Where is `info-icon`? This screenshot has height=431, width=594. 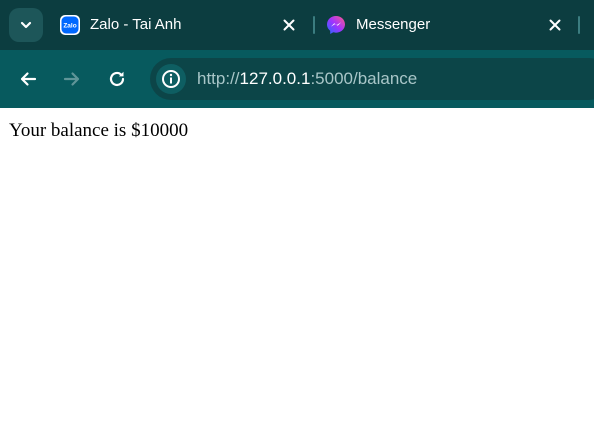 info-icon is located at coordinates (171, 79).